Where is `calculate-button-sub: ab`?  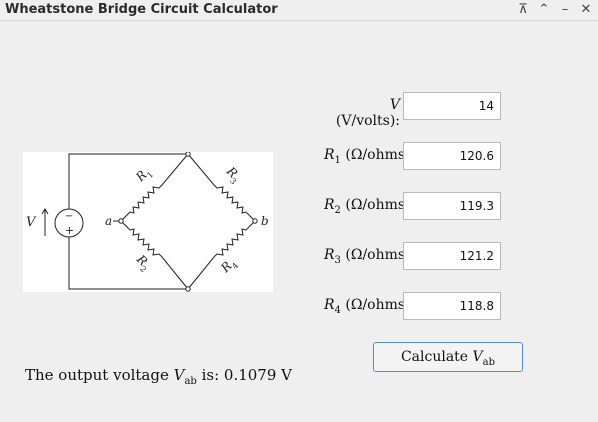
calculate-button-sub: ab is located at coordinates (489, 362).